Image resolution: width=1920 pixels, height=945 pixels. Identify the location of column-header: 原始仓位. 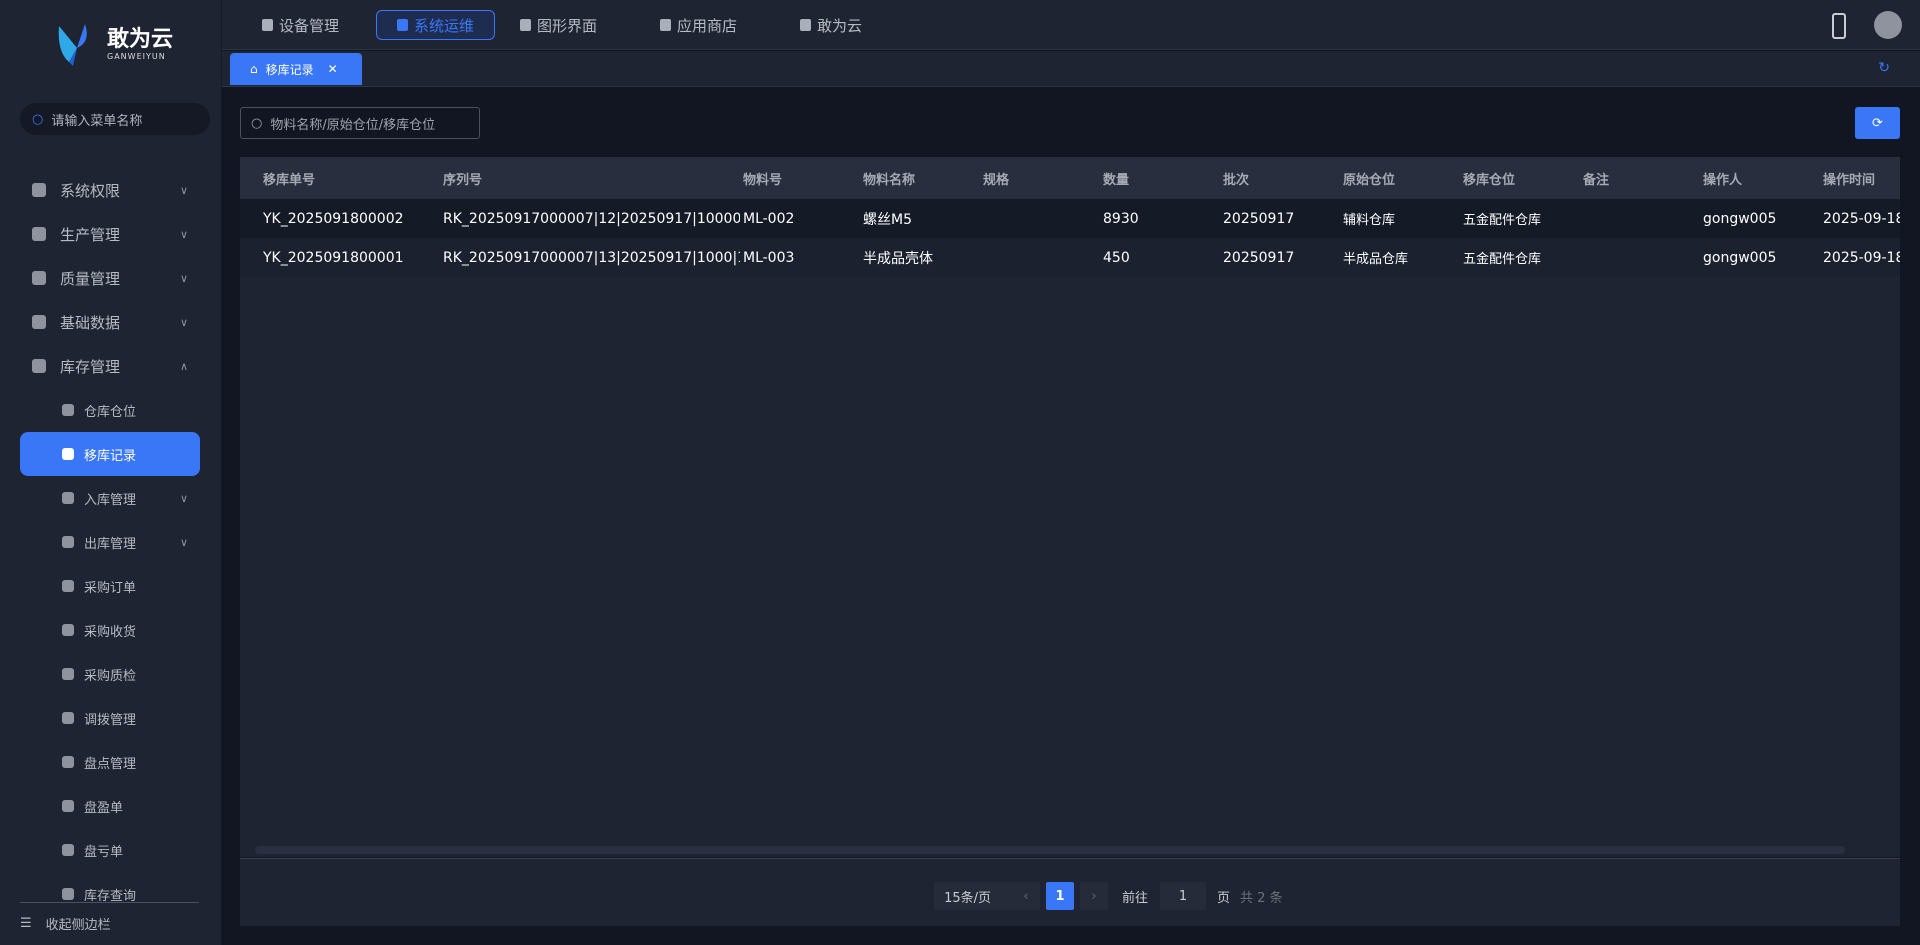
(1369, 180).